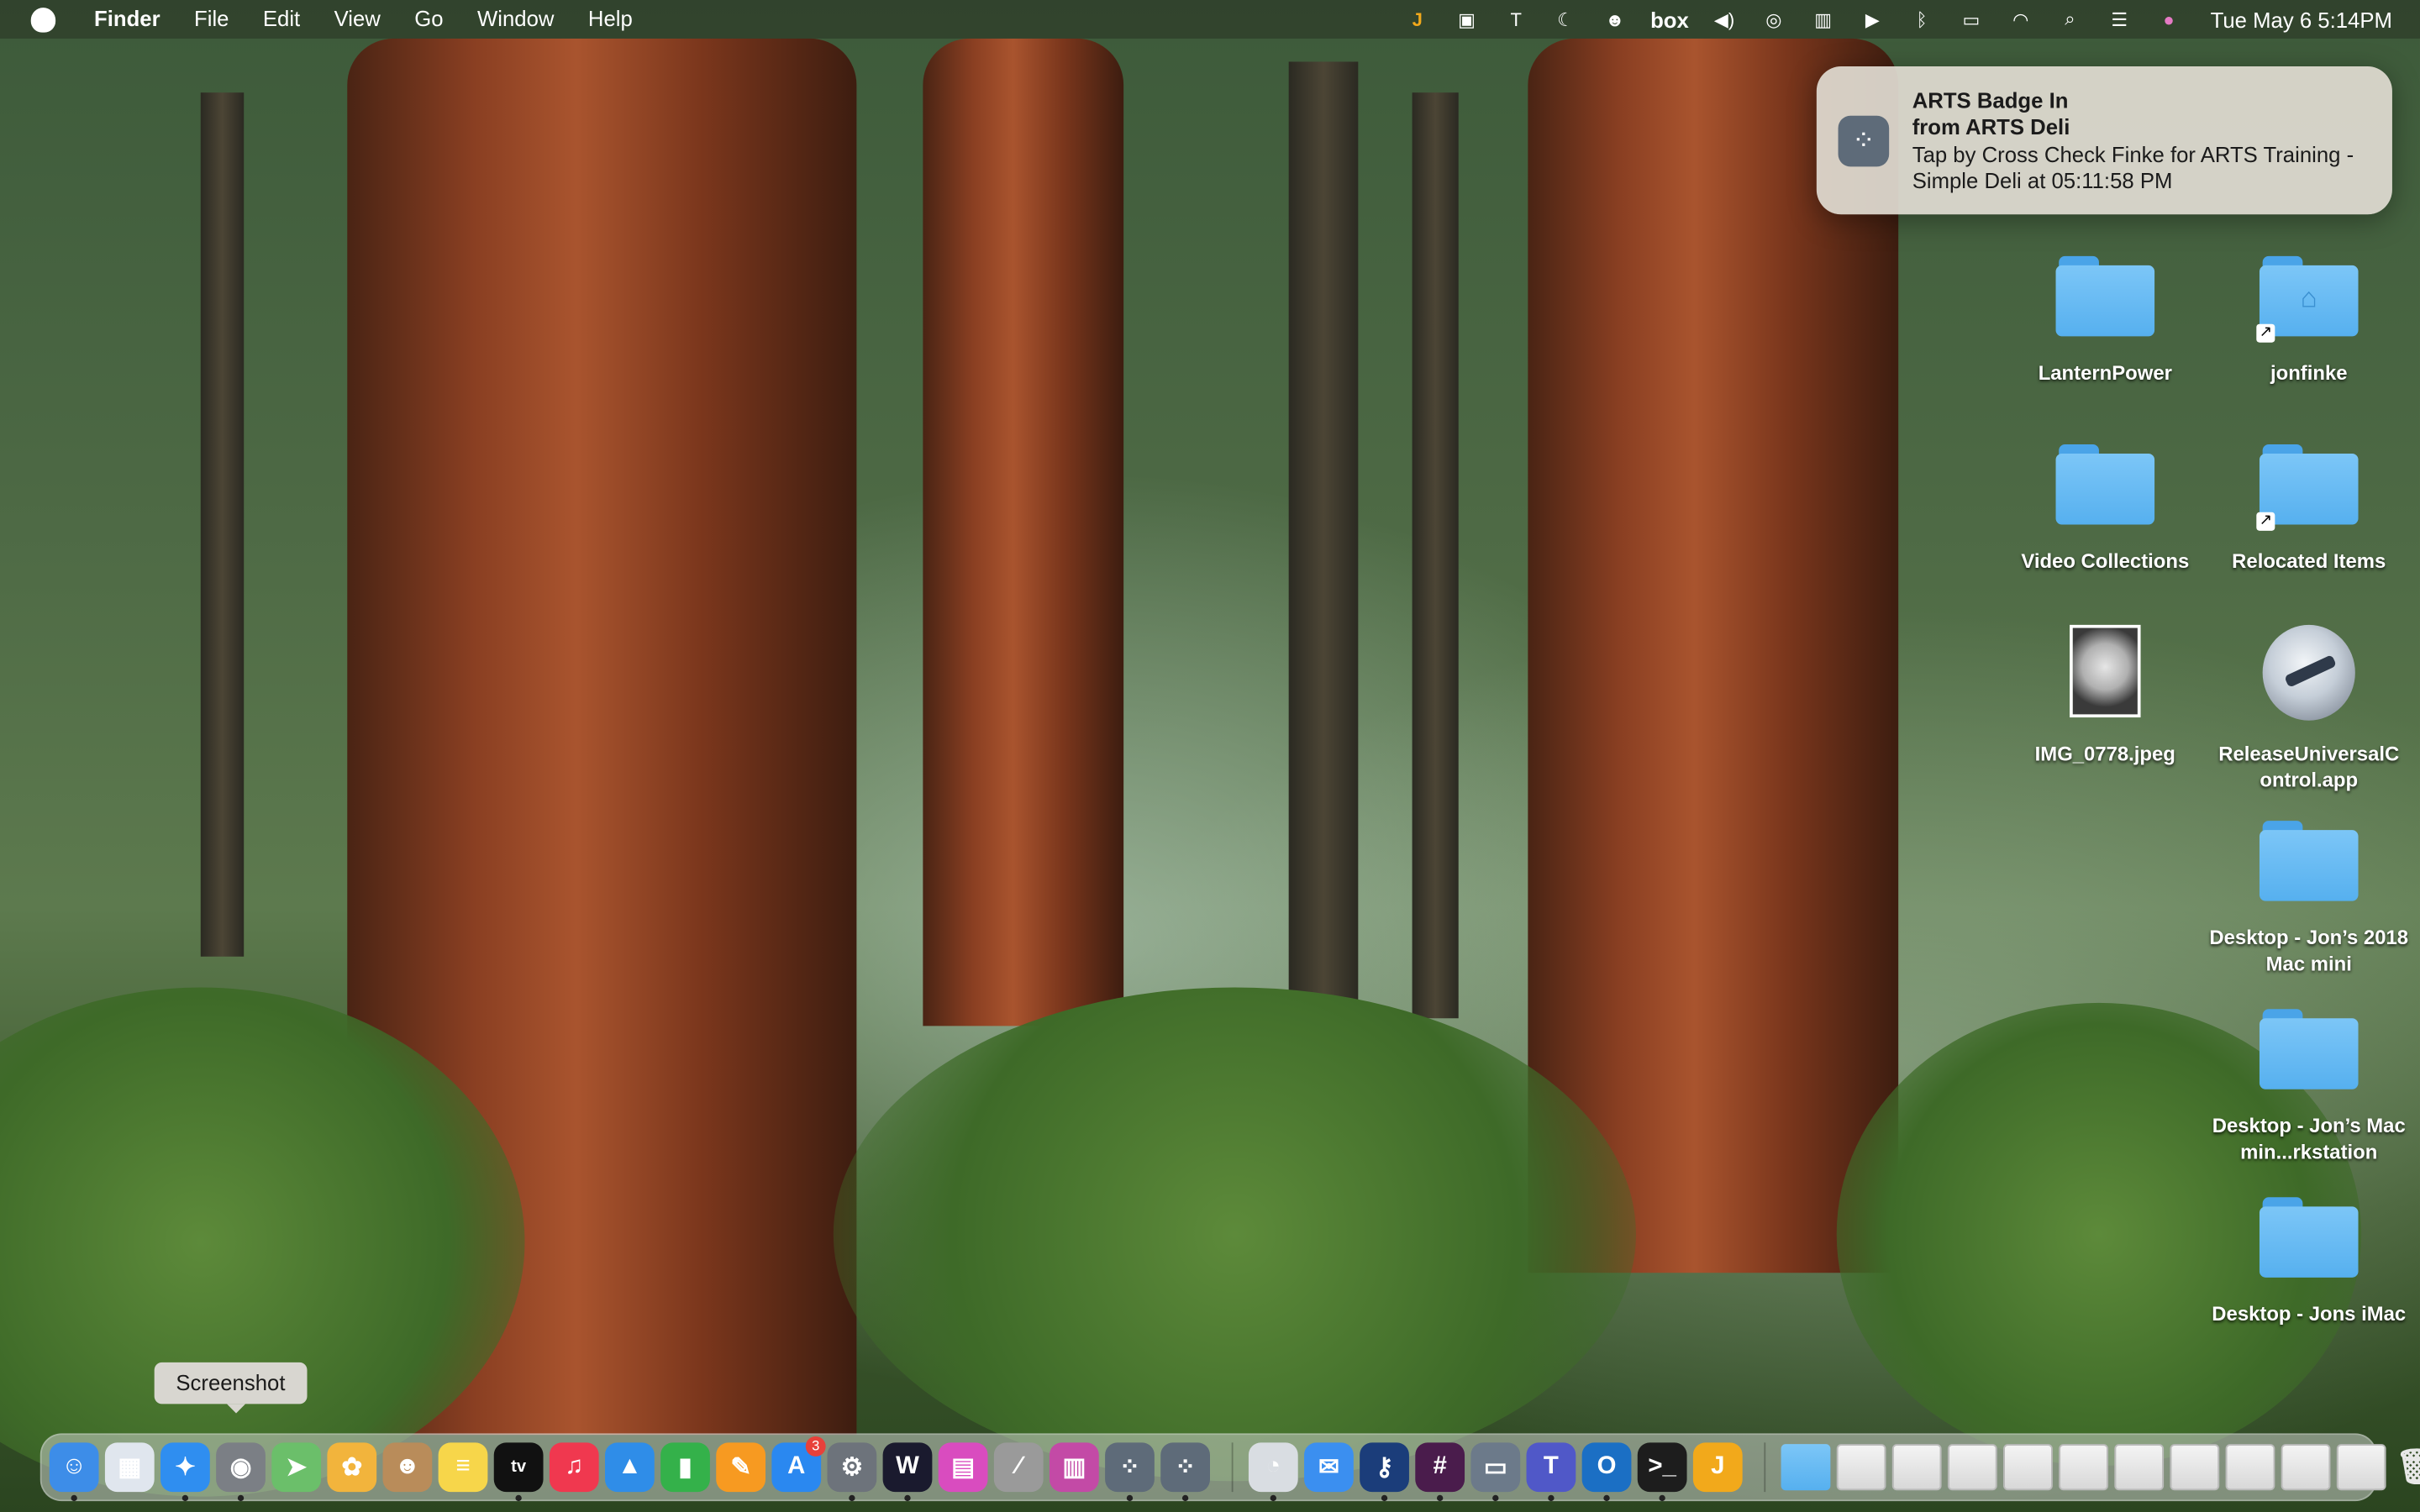 The height and width of the screenshot is (1512, 2420). I want to click on dock-app-safari: ✦, so click(185, 1472).